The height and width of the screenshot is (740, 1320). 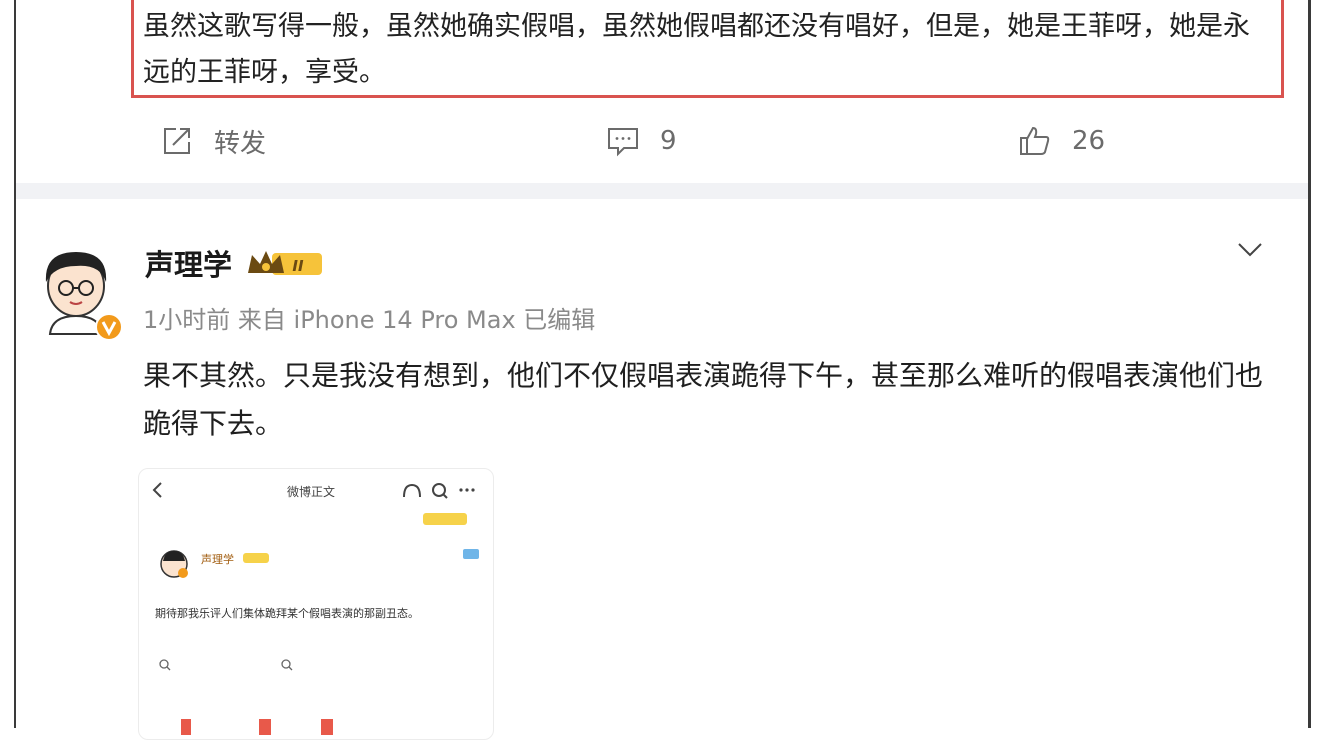 I want to click on embedded-toolbar-icons, so click(x=439, y=491).